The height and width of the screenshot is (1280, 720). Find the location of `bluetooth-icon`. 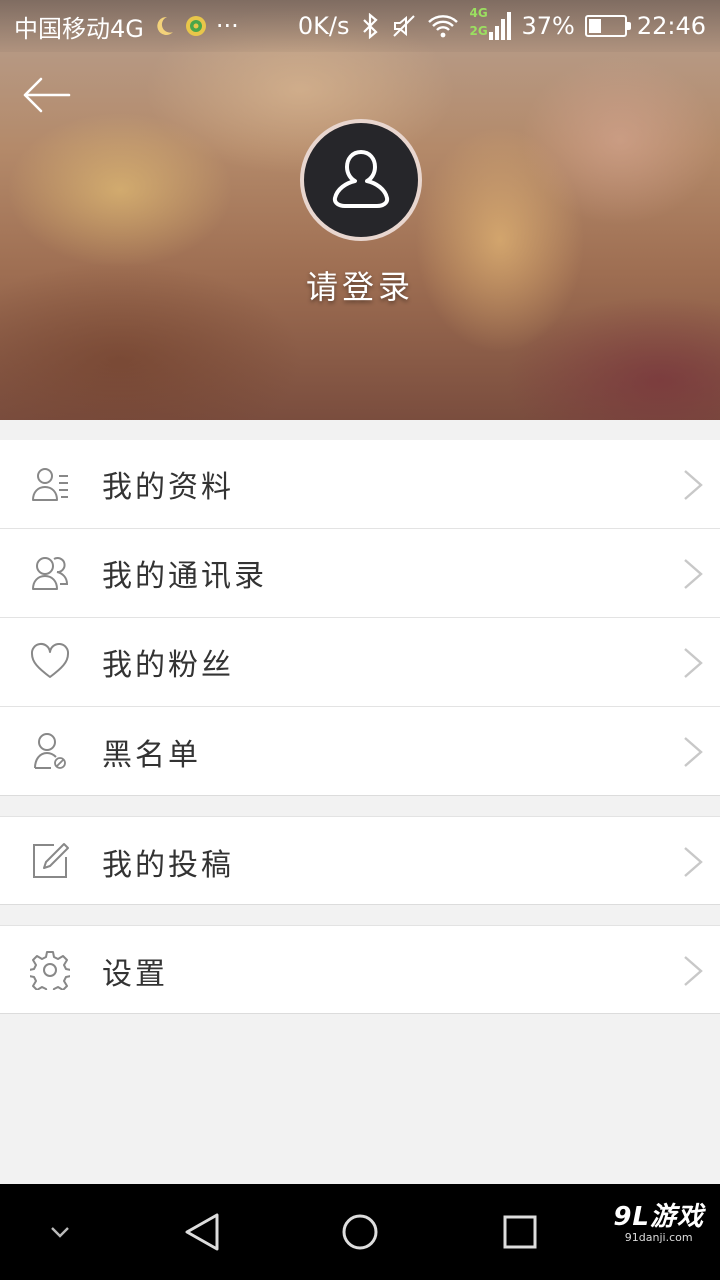

bluetooth-icon is located at coordinates (370, 26).